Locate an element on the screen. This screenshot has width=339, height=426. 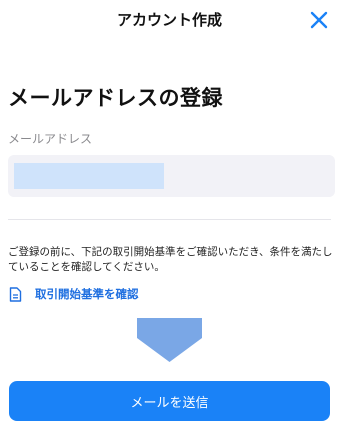
close-button is located at coordinates (319, 20).